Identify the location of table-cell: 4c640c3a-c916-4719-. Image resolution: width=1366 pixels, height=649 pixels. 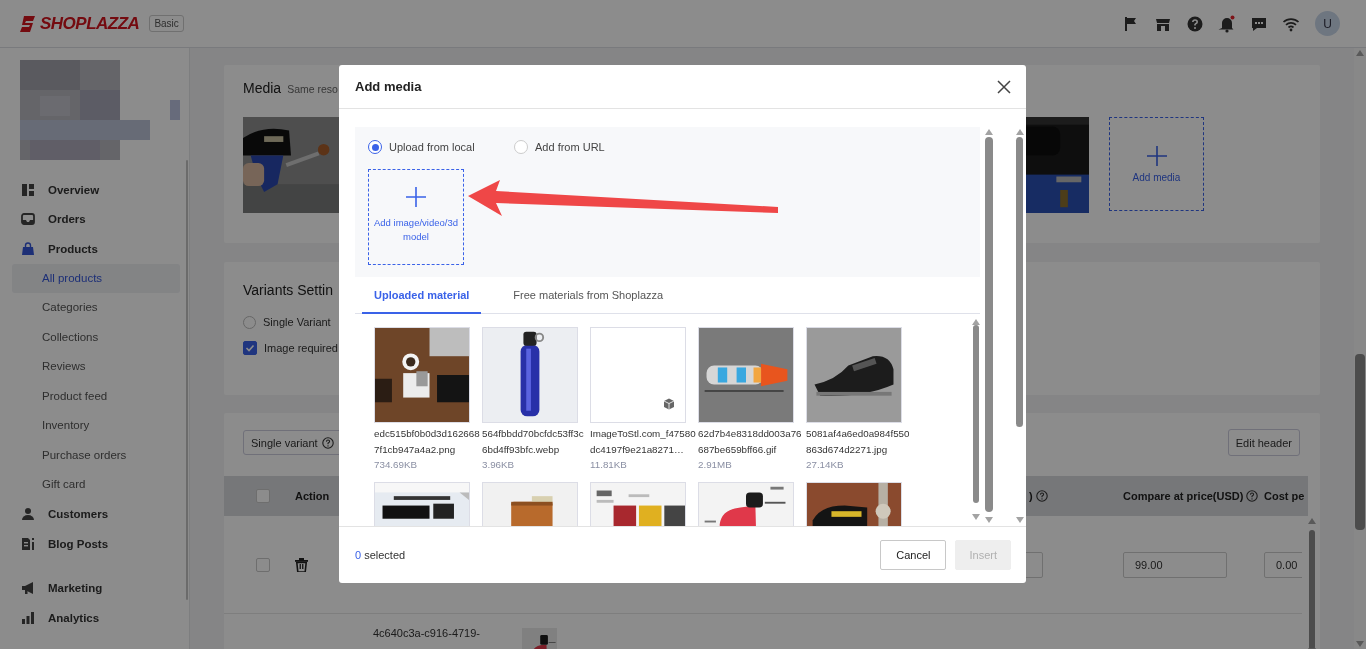
(427, 632).